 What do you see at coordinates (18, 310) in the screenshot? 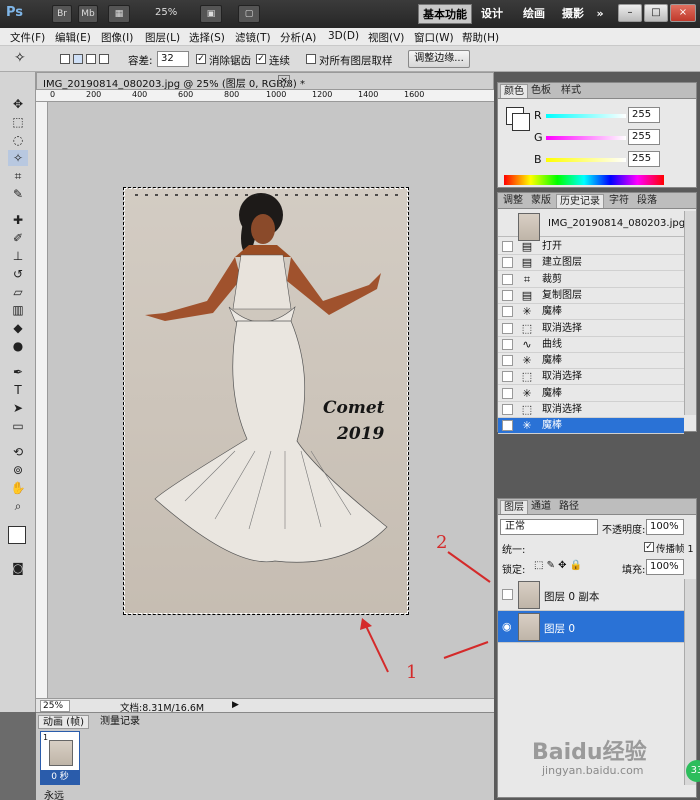
I see `gradient-tool-icon: ▥` at bounding box center [18, 310].